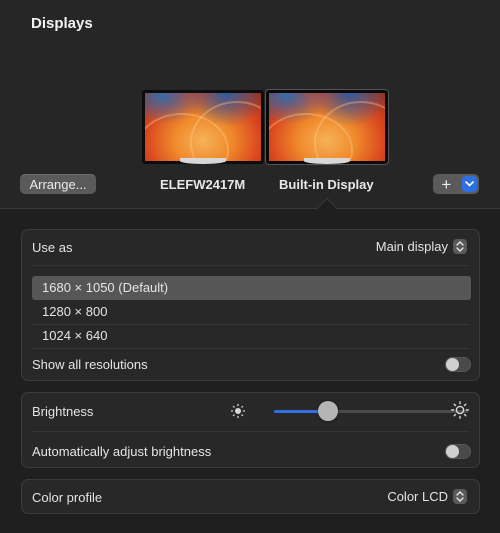  Describe the element at coordinates (417, 496) in the screenshot. I see `color-profile-value: Color LCD` at that location.